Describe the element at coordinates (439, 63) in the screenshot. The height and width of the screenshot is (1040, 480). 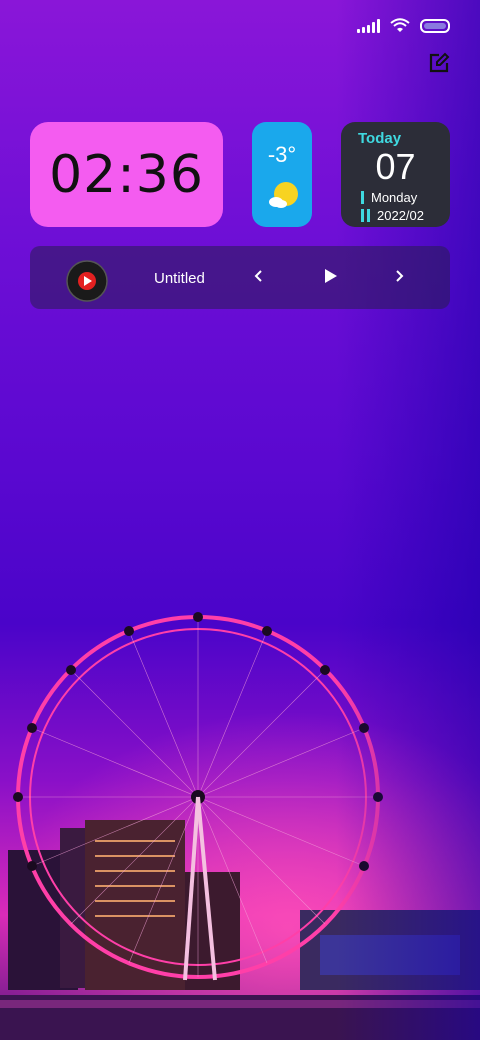
I see `edit-icon` at that location.